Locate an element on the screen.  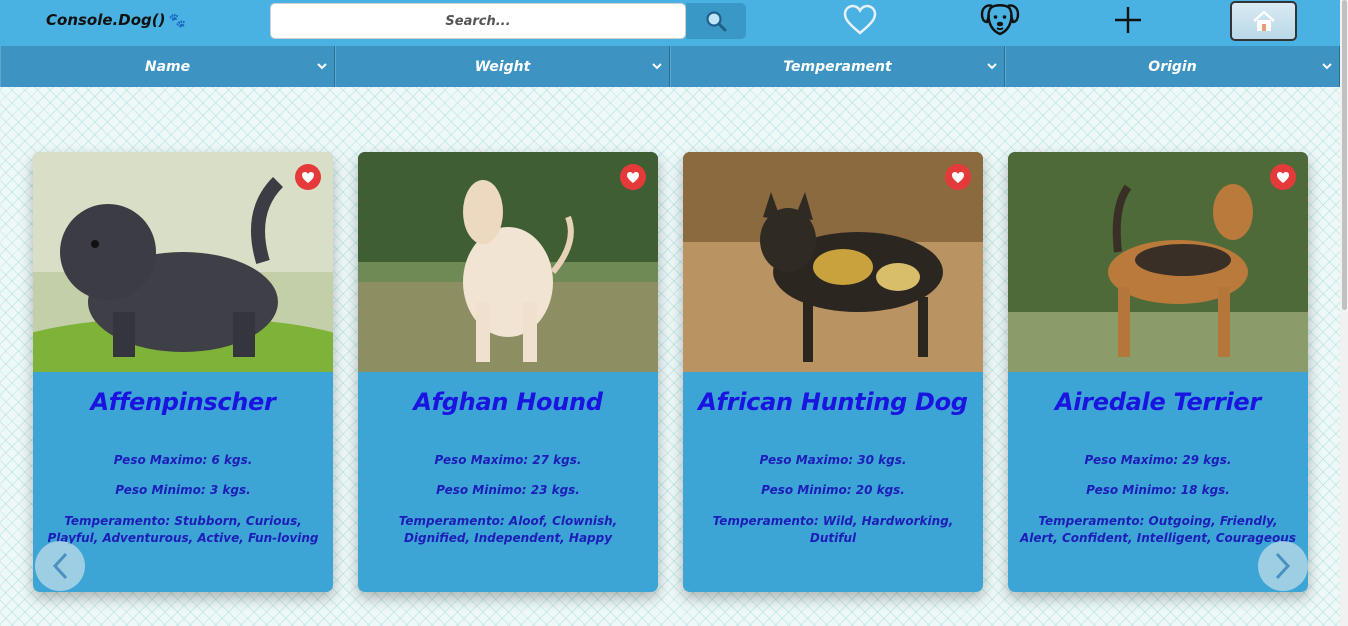
filter-label: Weight is located at coordinates (502, 66).